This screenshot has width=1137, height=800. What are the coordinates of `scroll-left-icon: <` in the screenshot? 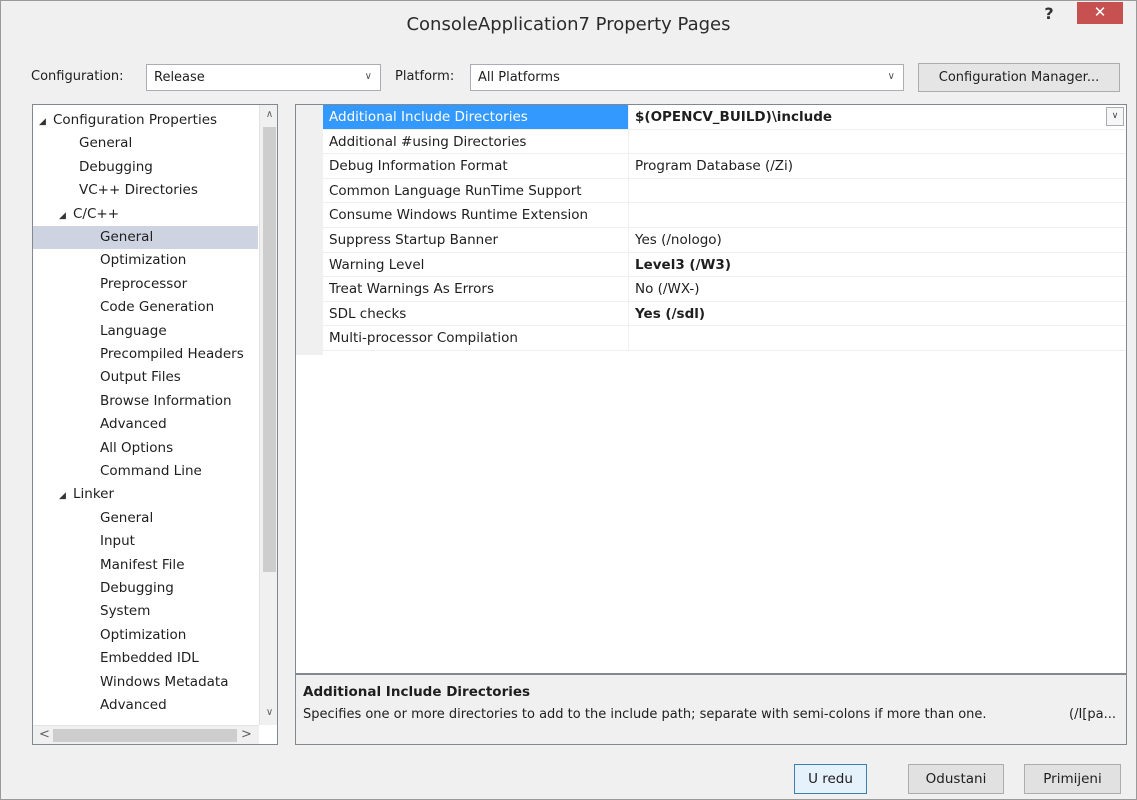 It's located at (44, 735).